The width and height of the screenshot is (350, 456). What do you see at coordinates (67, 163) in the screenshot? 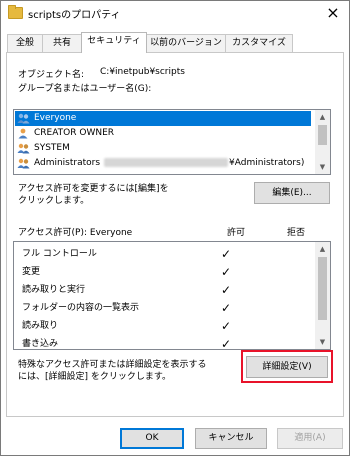
I see `admin-name: Administrators` at bounding box center [67, 163].